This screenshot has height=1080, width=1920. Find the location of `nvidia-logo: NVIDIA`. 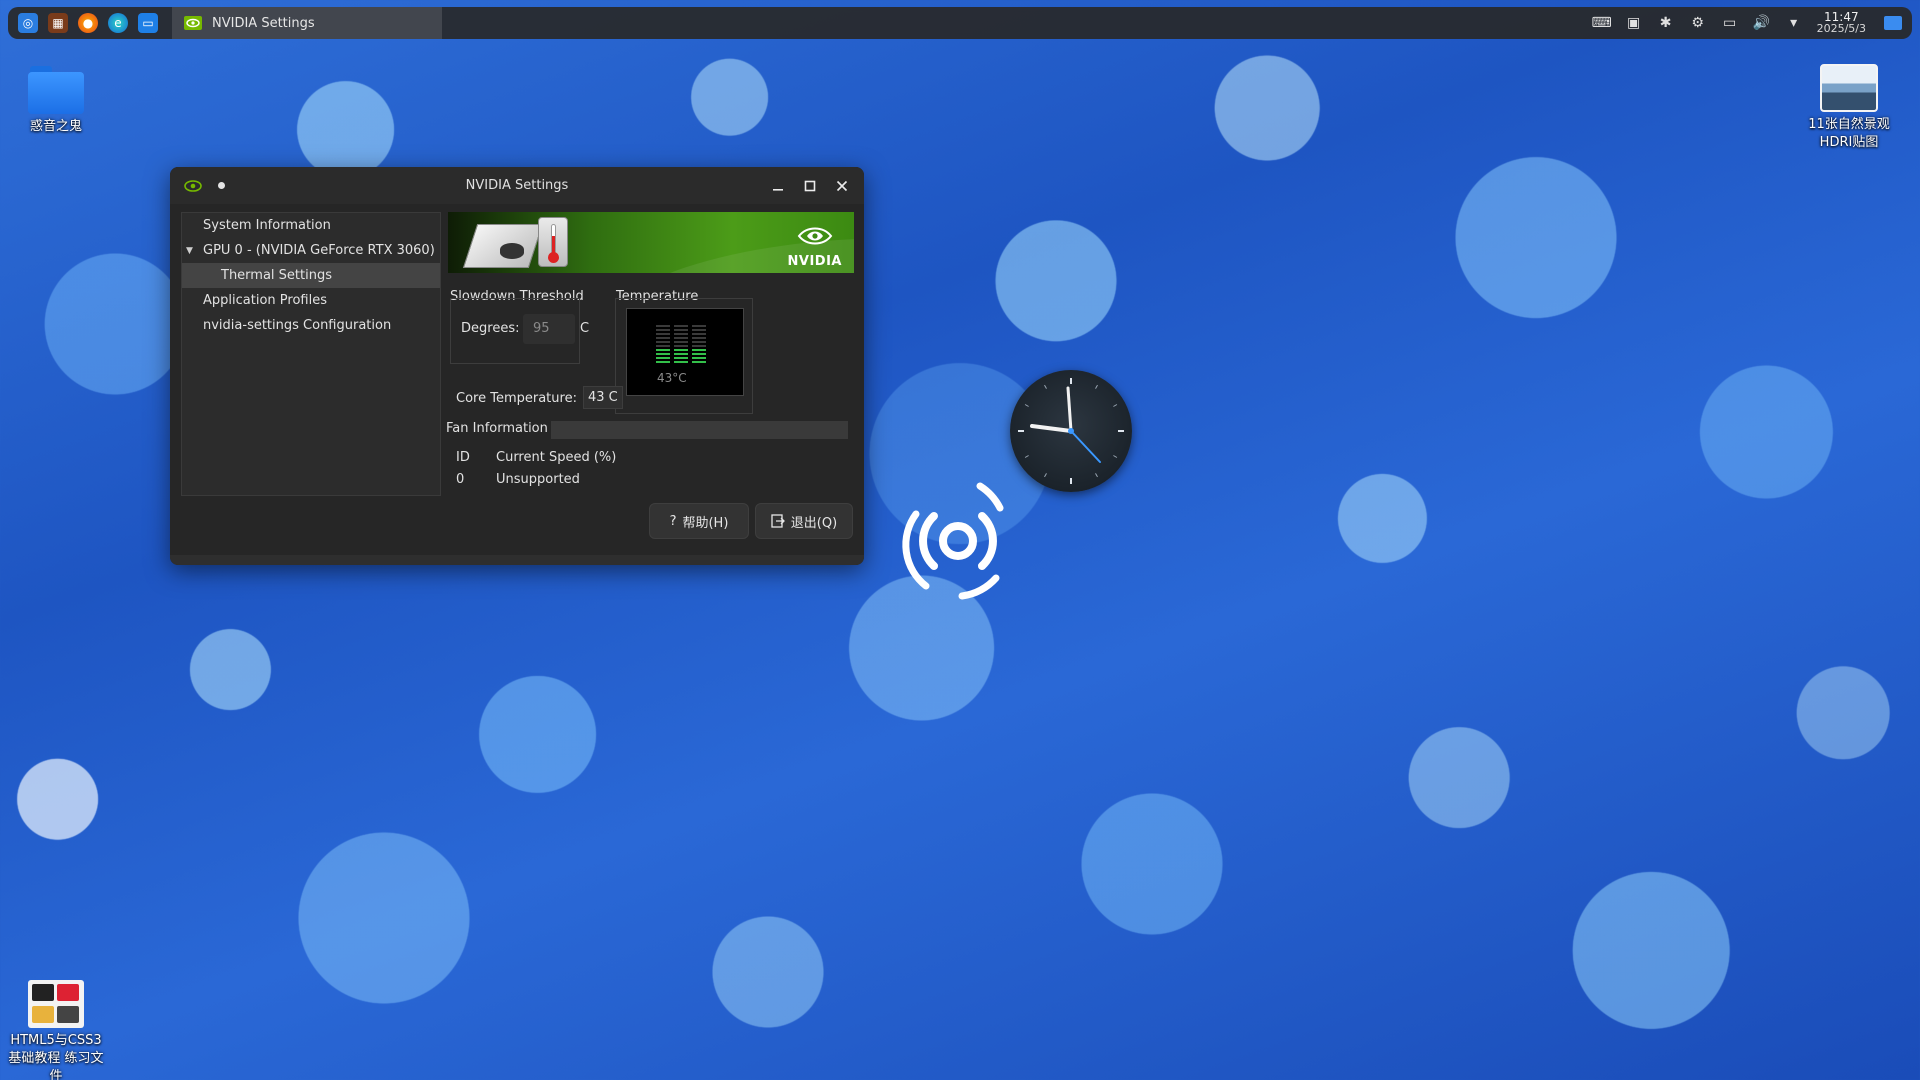

nvidia-logo: NVIDIA is located at coordinates (815, 246).